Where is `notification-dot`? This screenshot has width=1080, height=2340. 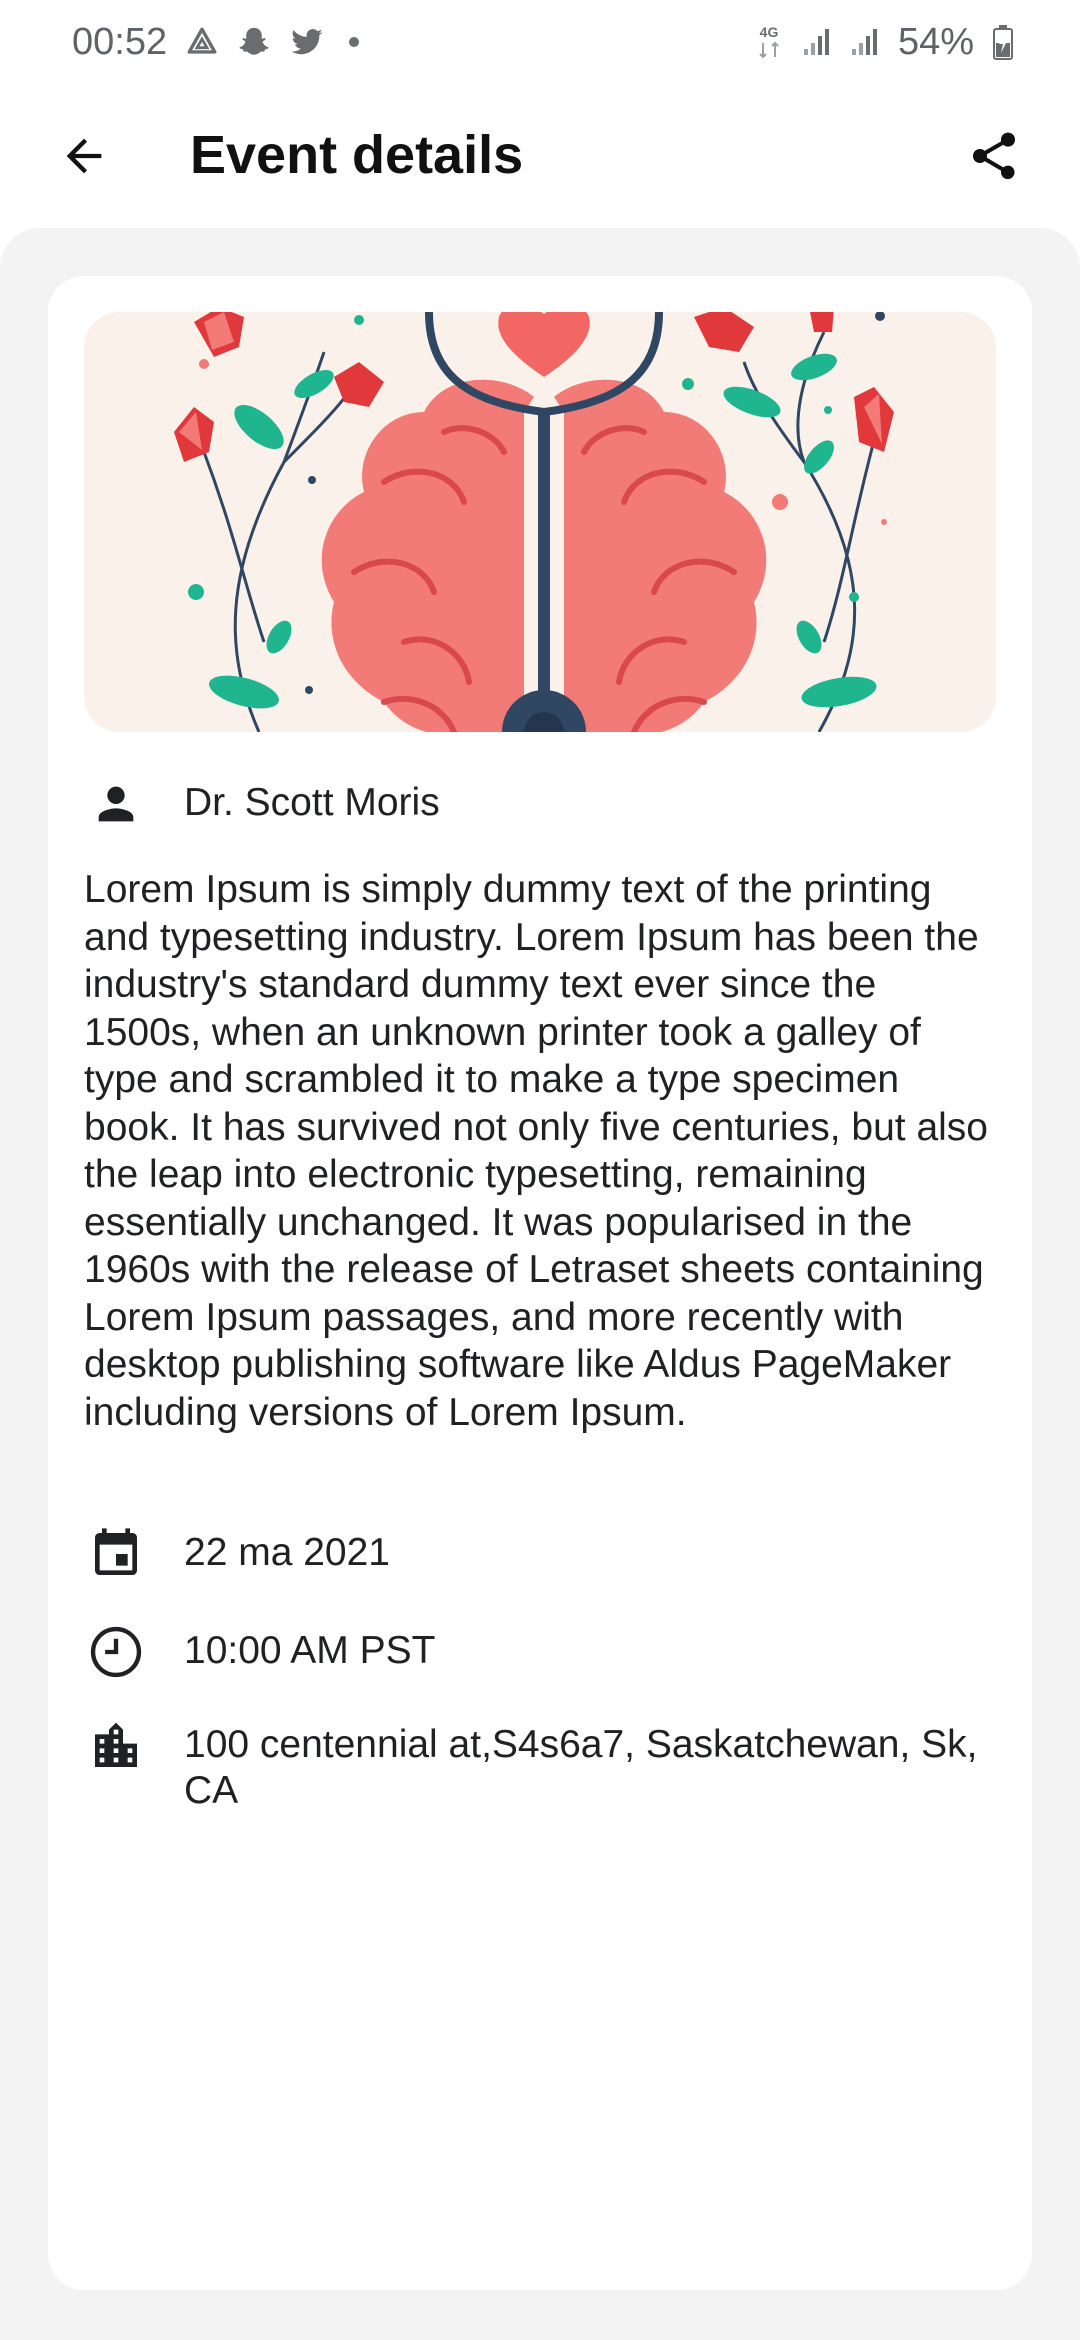 notification-dot is located at coordinates (354, 42).